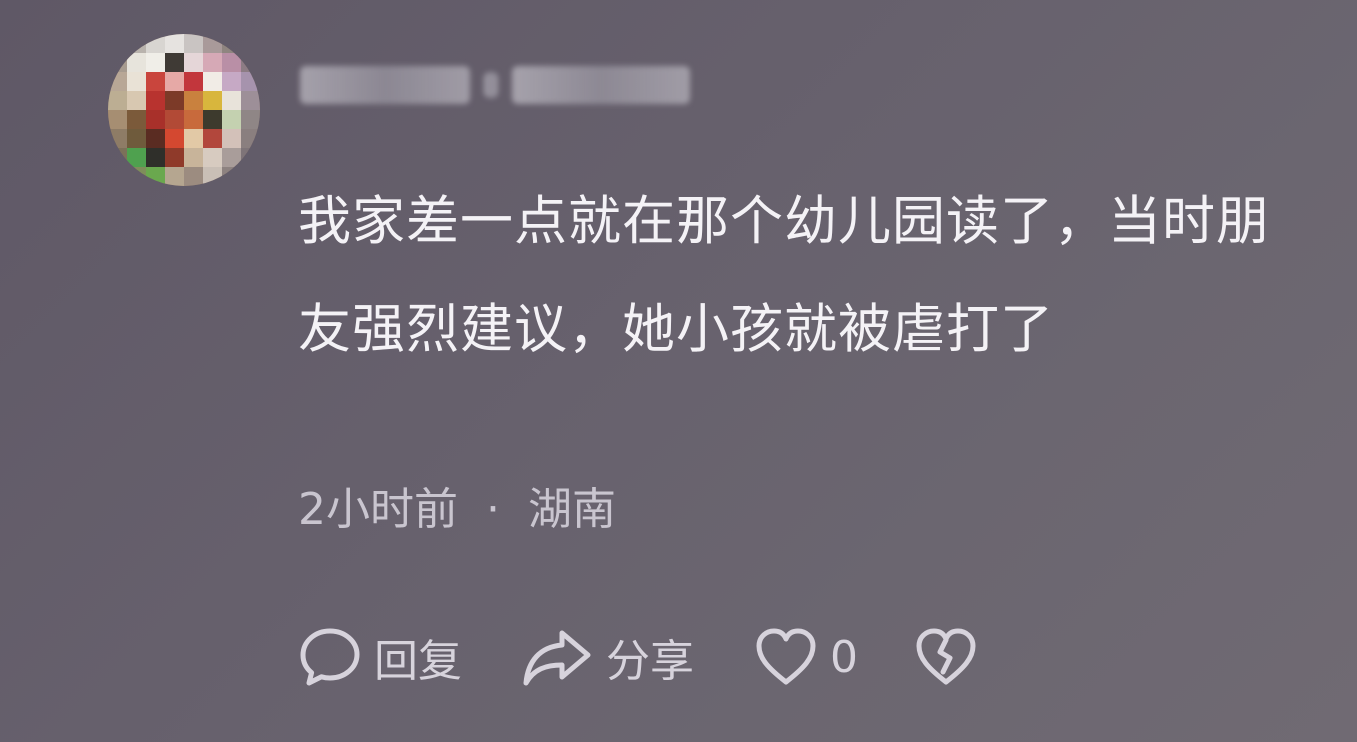 The image size is (1357, 742). What do you see at coordinates (844, 657) in the screenshot?
I see `like-count: 0` at bounding box center [844, 657].